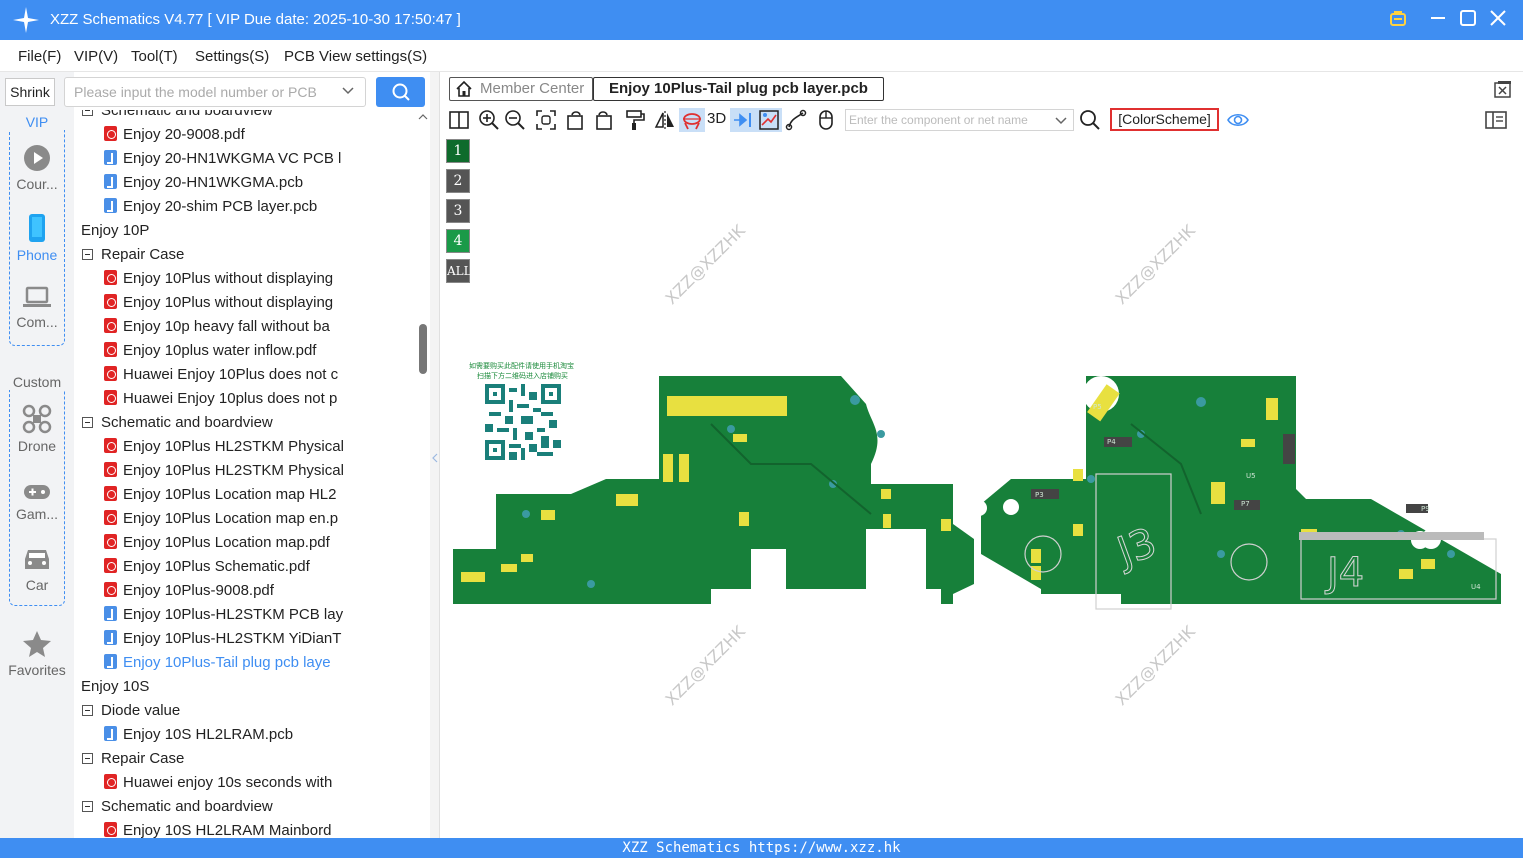  I want to click on close-button, so click(1498, 20).